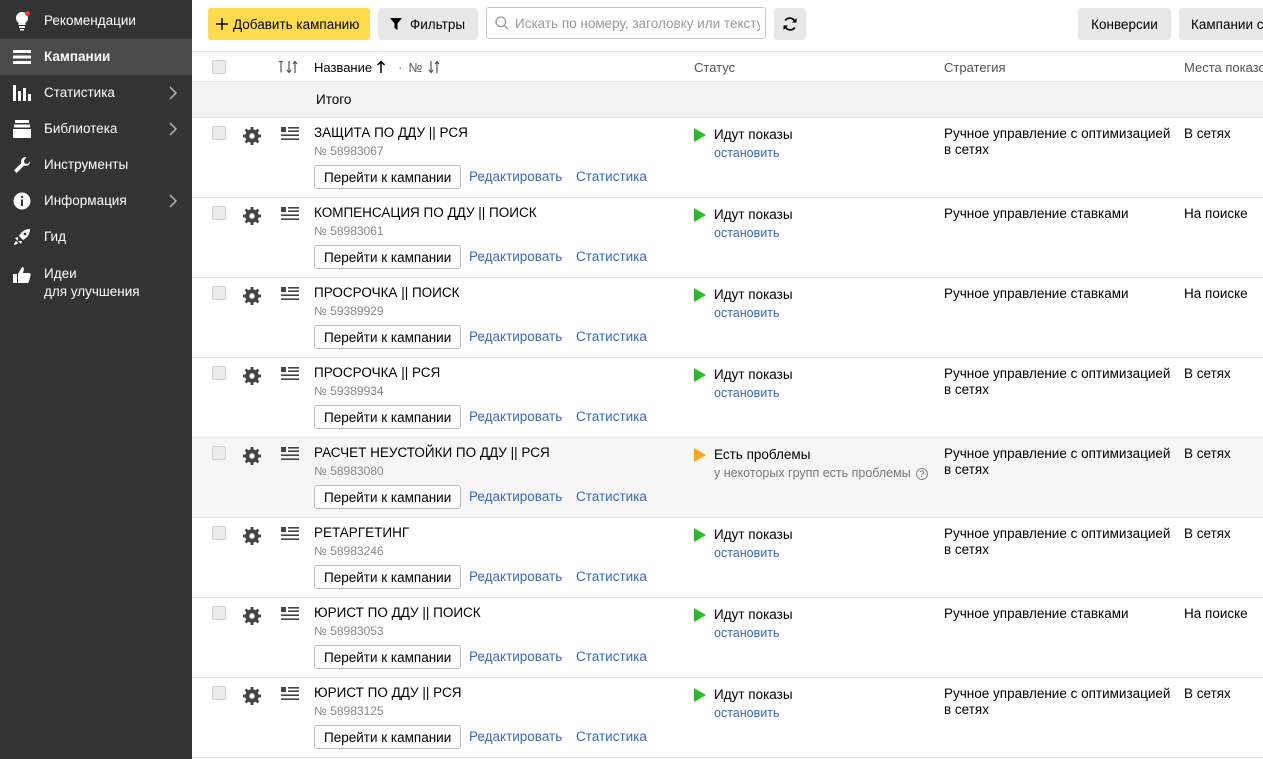 The height and width of the screenshot is (759, 1263). Describe the element at coordinates (502, 23) in the screenshot. I see `search-icon` at that location.